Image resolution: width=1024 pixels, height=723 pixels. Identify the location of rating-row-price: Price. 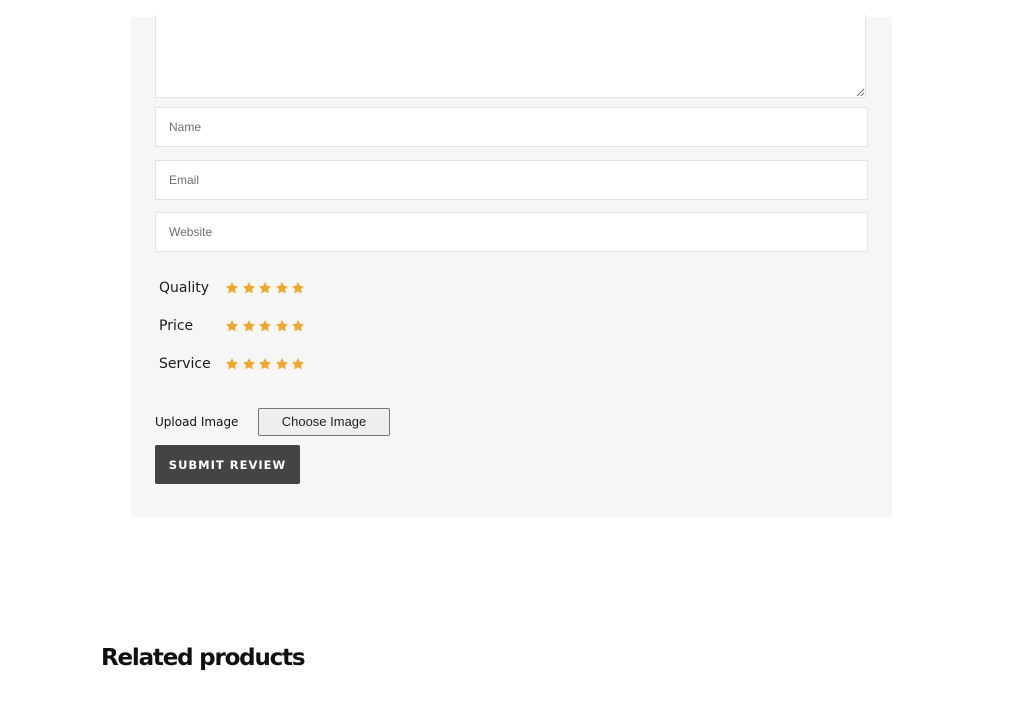
(232, 326).